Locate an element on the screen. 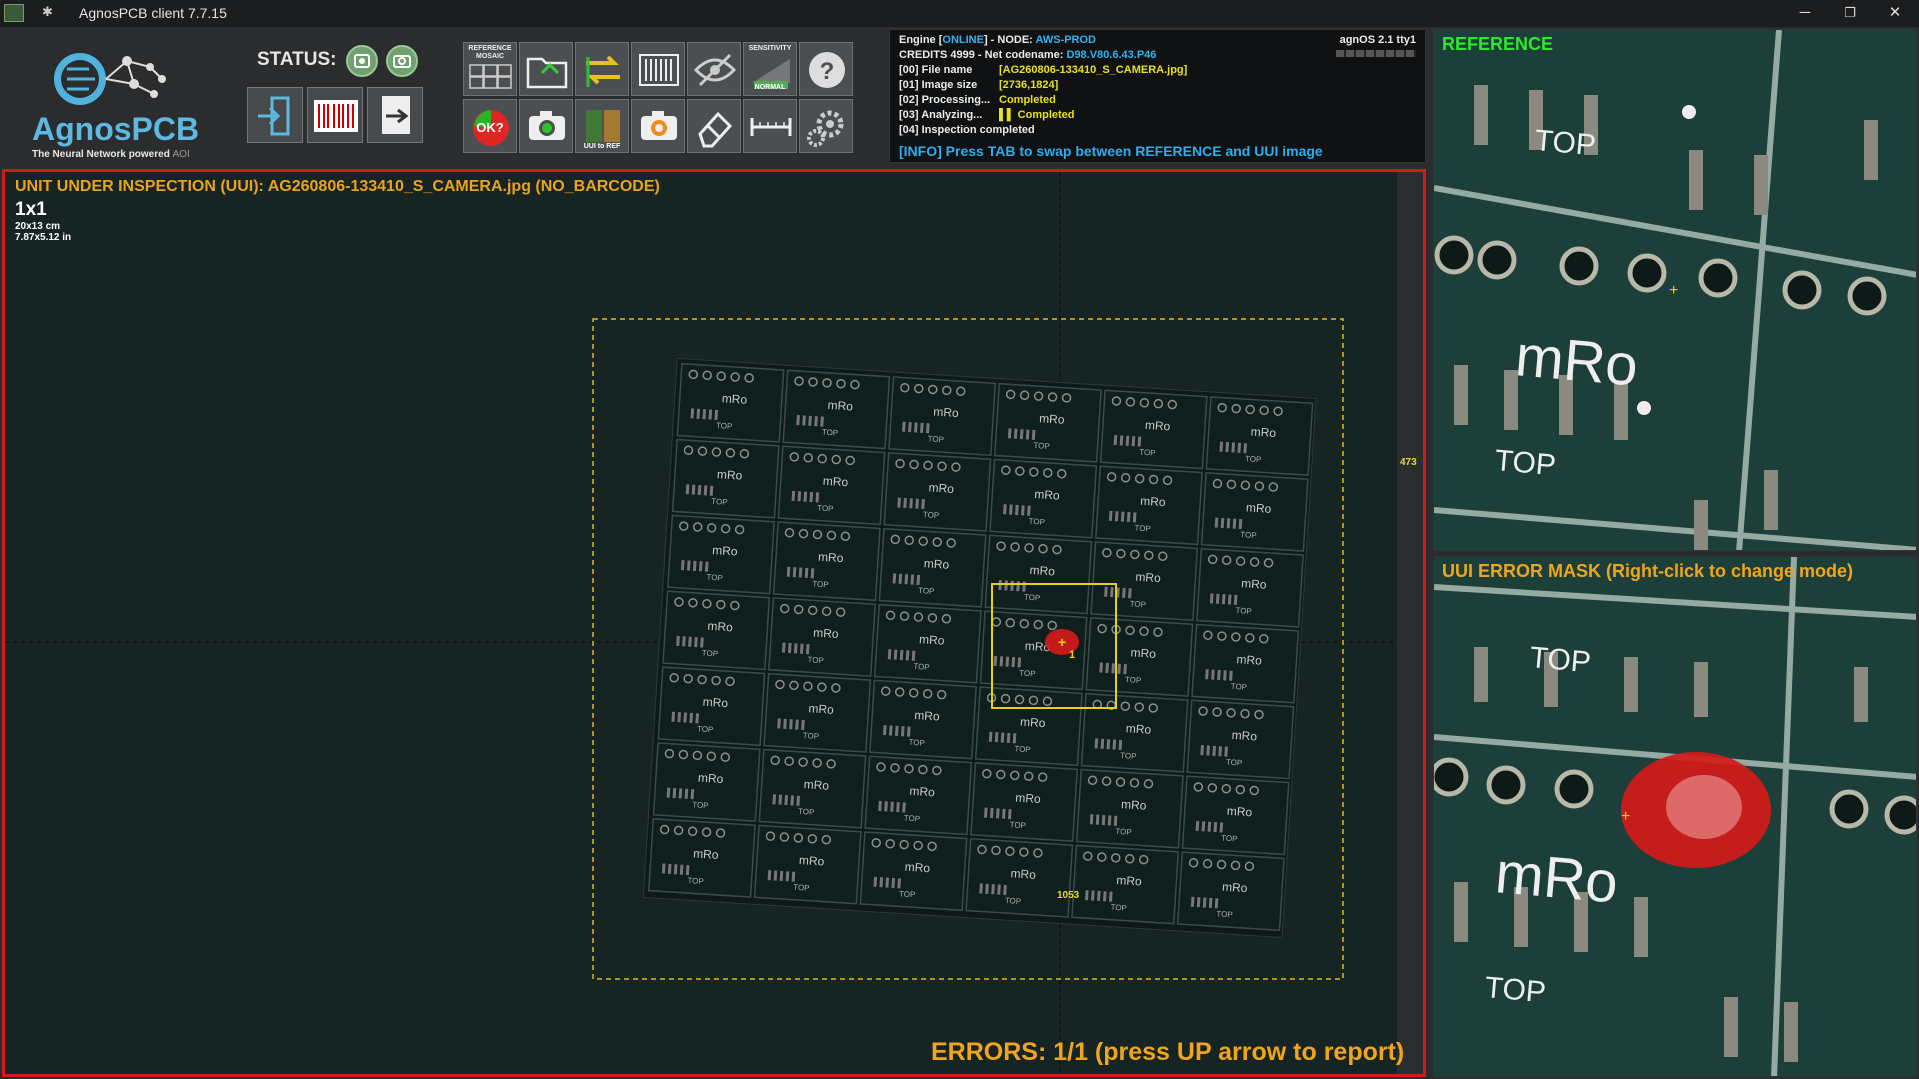  uui-to-ref-button: UUI to REF is located at coordinates (602, 126).